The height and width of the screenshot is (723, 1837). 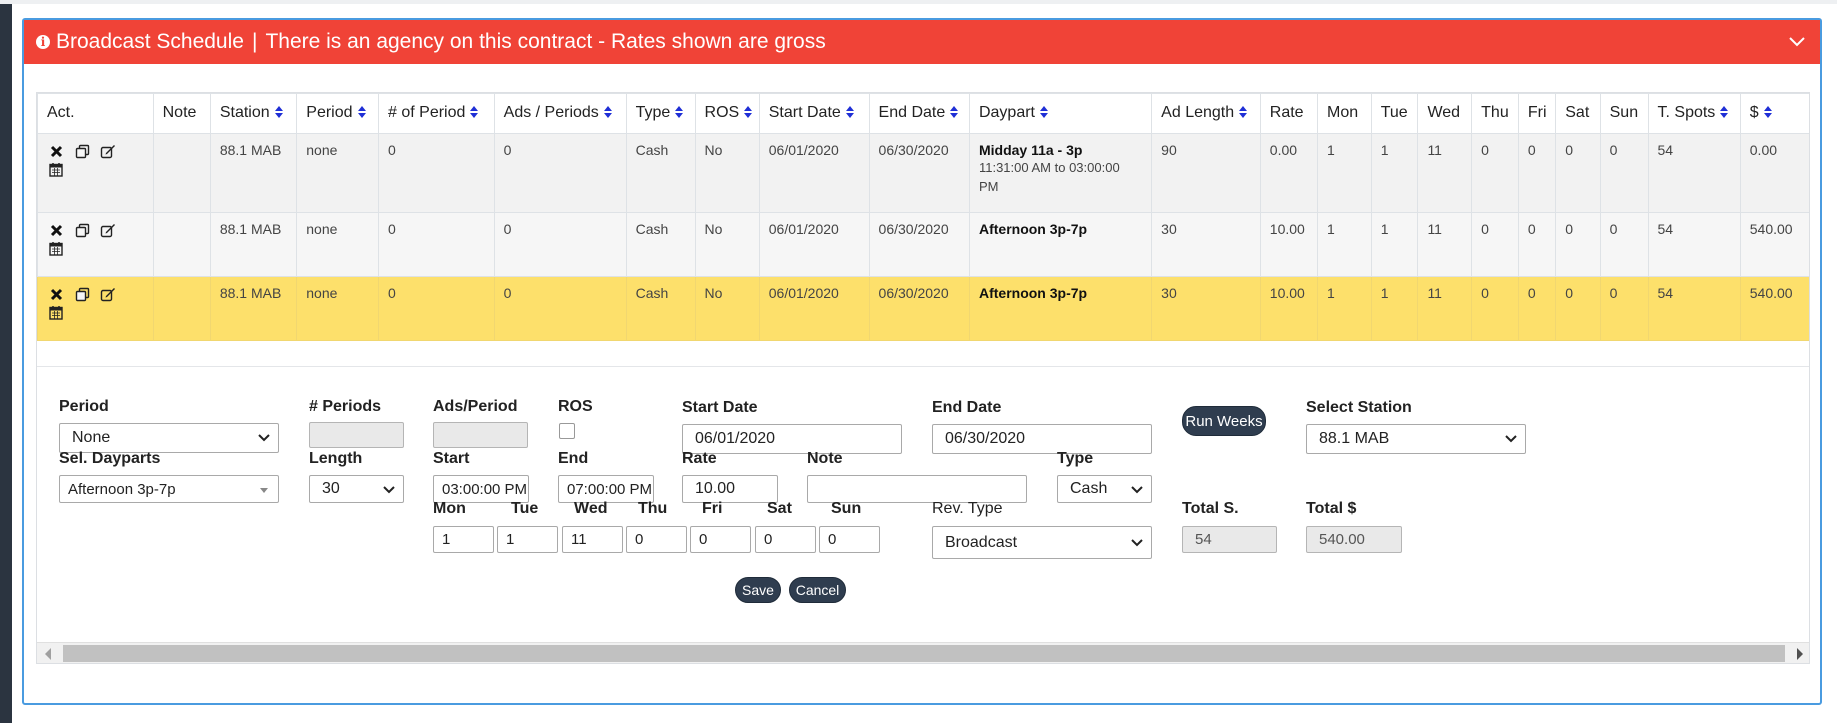 I want to click on scroll-left-arrow-icon, so click(x=48, y=654).